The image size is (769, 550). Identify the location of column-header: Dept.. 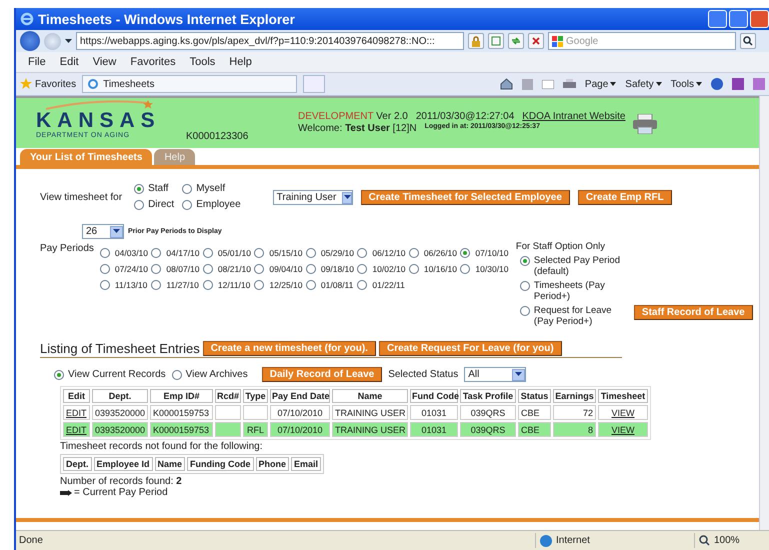
(77, 464).